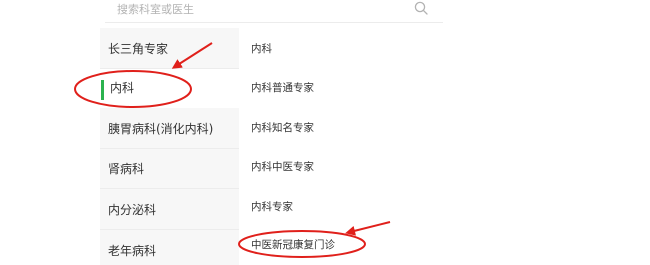 This screenshot has height=265, width=650. What do you see at coordinates (272, 207) in the screenshot?
I see `list-item: 内科专家` at bounding box center [272, 207].